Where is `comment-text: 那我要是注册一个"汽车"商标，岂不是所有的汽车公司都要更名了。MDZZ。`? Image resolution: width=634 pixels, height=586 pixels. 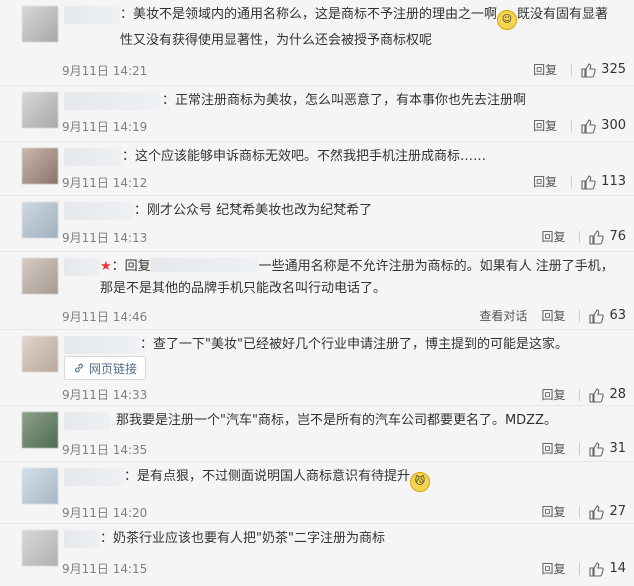 comment-text: 那我要是注册一个"汽车"商标，岂不是所有的汽车公司都要更名了。MDZZ。 is located at coordinates (336, 420).